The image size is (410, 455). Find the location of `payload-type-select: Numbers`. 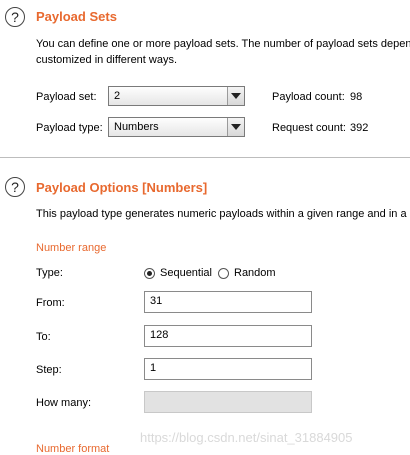

payload-type-select: Numbers is located at coordinates (176, 127).